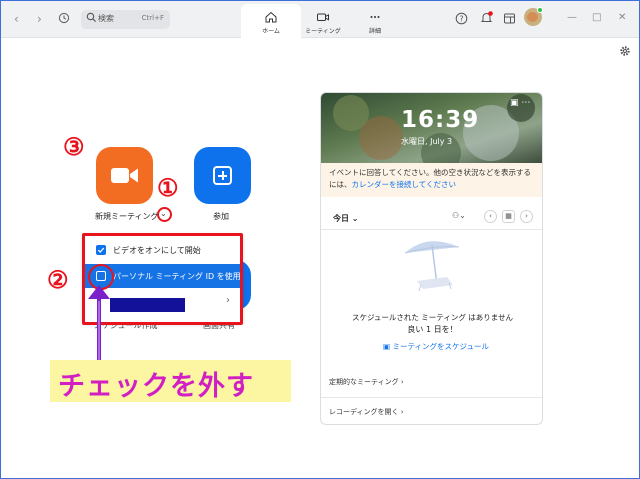  I want to click on annotation-circle-chevron, so click(164, 214).